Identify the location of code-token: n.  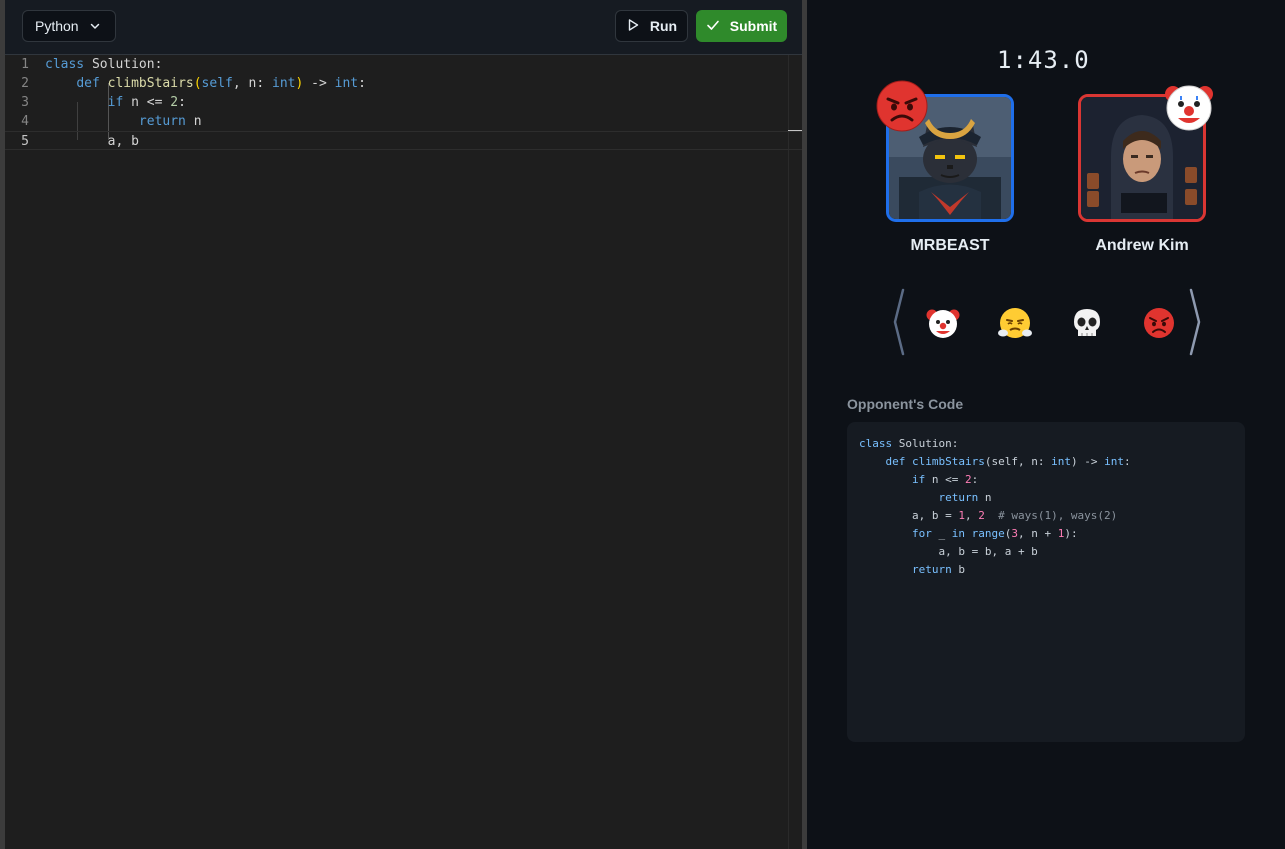
(193, 121).